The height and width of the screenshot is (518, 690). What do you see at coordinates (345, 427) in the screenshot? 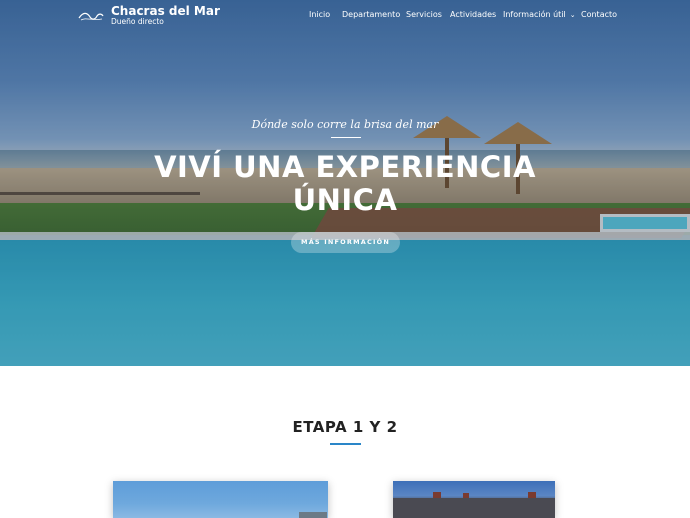
I see `section-title: ETAPA 1 Y 2` at bounding box center [345, 427].